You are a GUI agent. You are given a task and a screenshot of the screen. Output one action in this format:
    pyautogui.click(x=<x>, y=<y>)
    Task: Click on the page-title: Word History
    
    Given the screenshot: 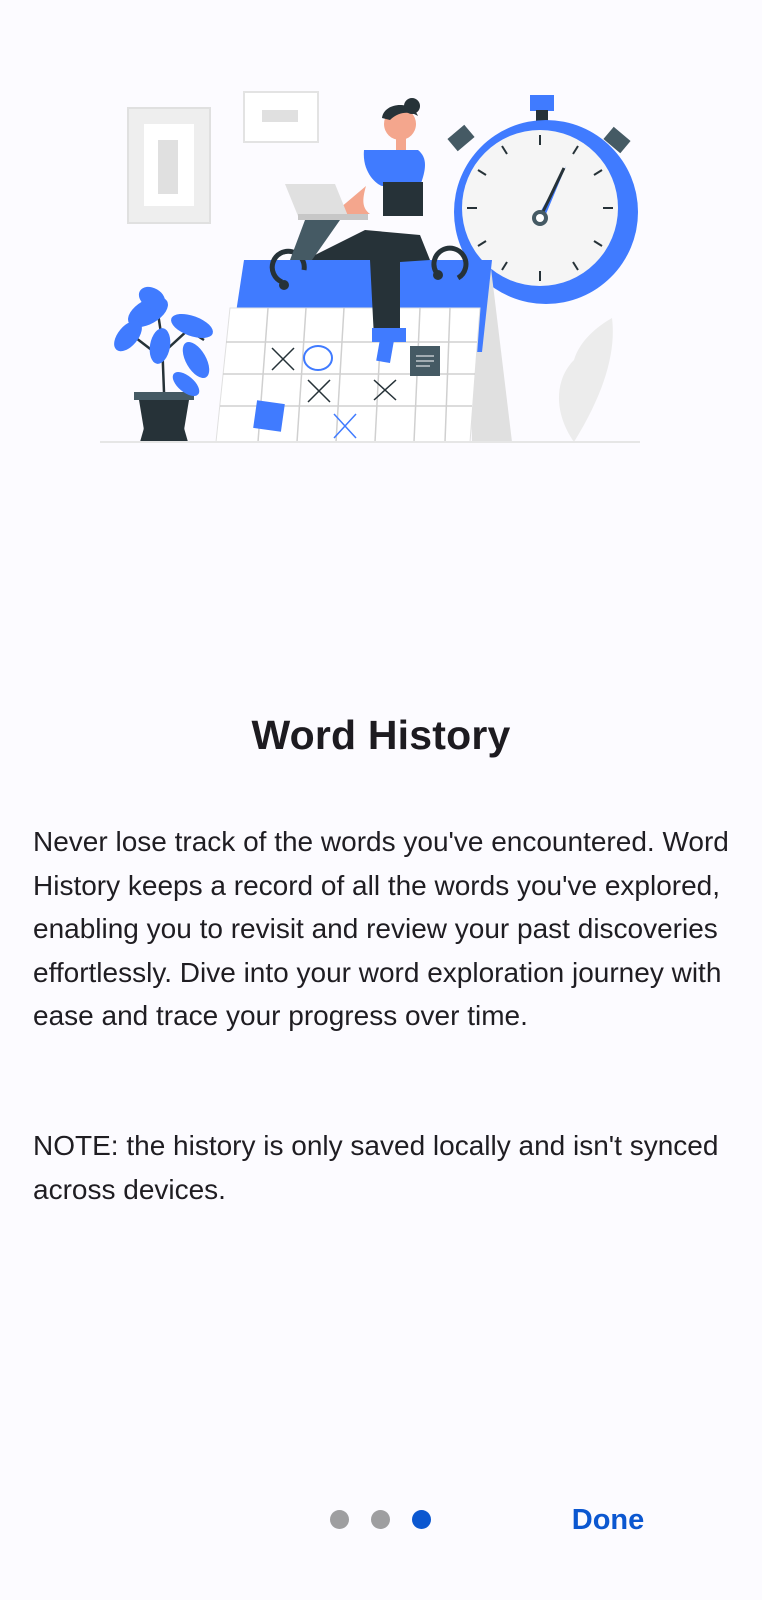 What is the action you would take?
    pyautogui.click(x=381, y=735)
    